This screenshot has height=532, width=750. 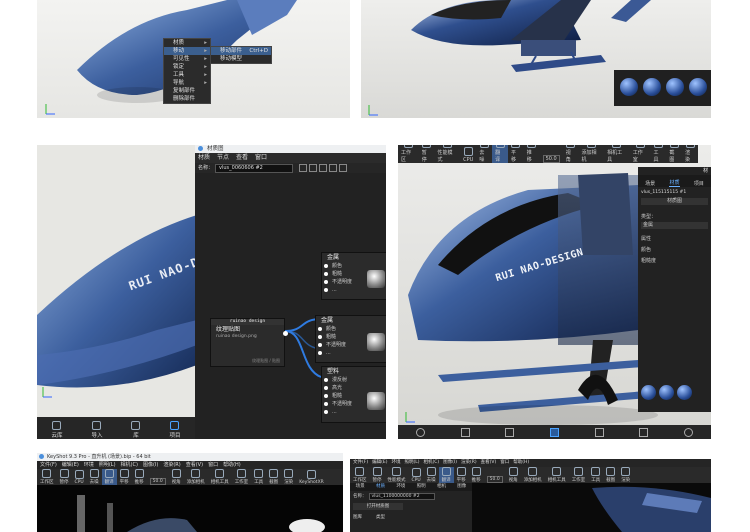 I want to click on menu-lighting: 照明(L), so click(x=411, y=463).